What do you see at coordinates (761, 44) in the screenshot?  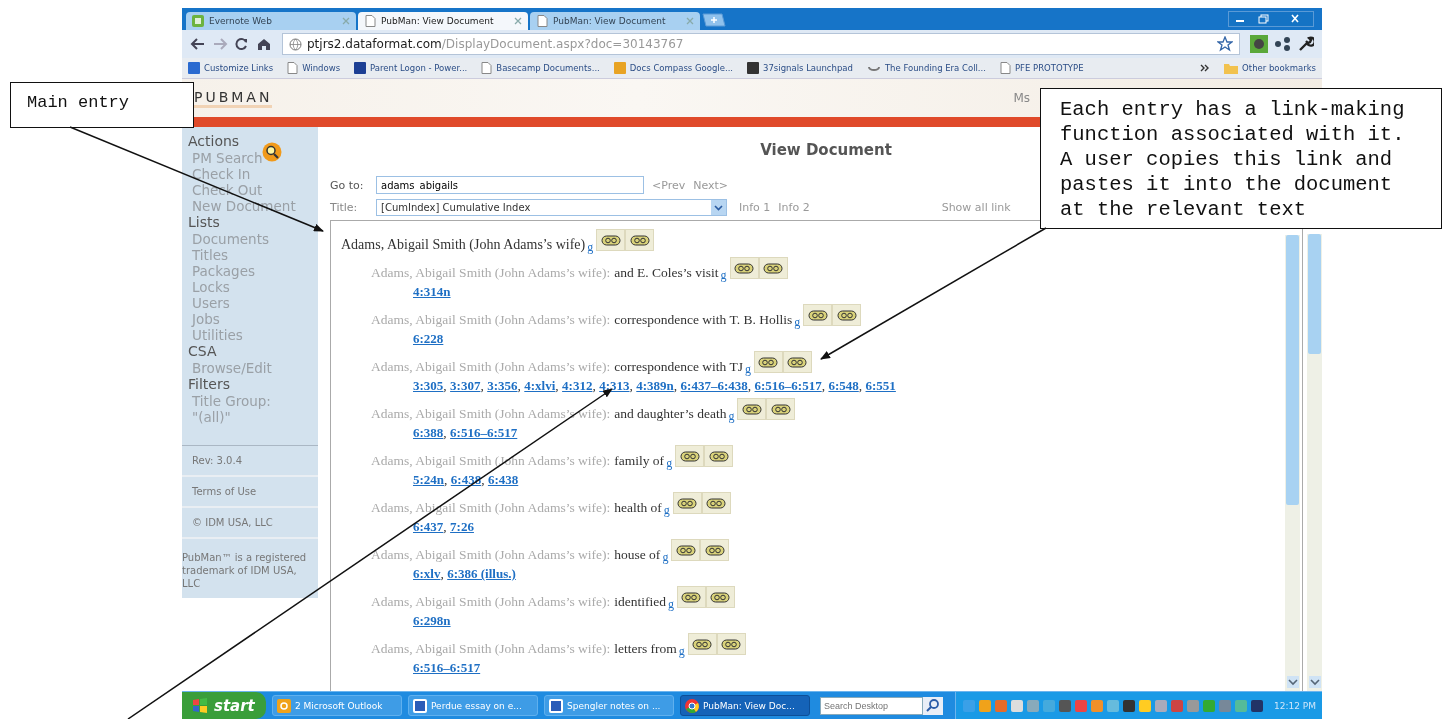 I see `address-field: ptjrs2.dataformat.com/DisplayDocument.aspx?doc=30143767` at bounding box center [761, 44].